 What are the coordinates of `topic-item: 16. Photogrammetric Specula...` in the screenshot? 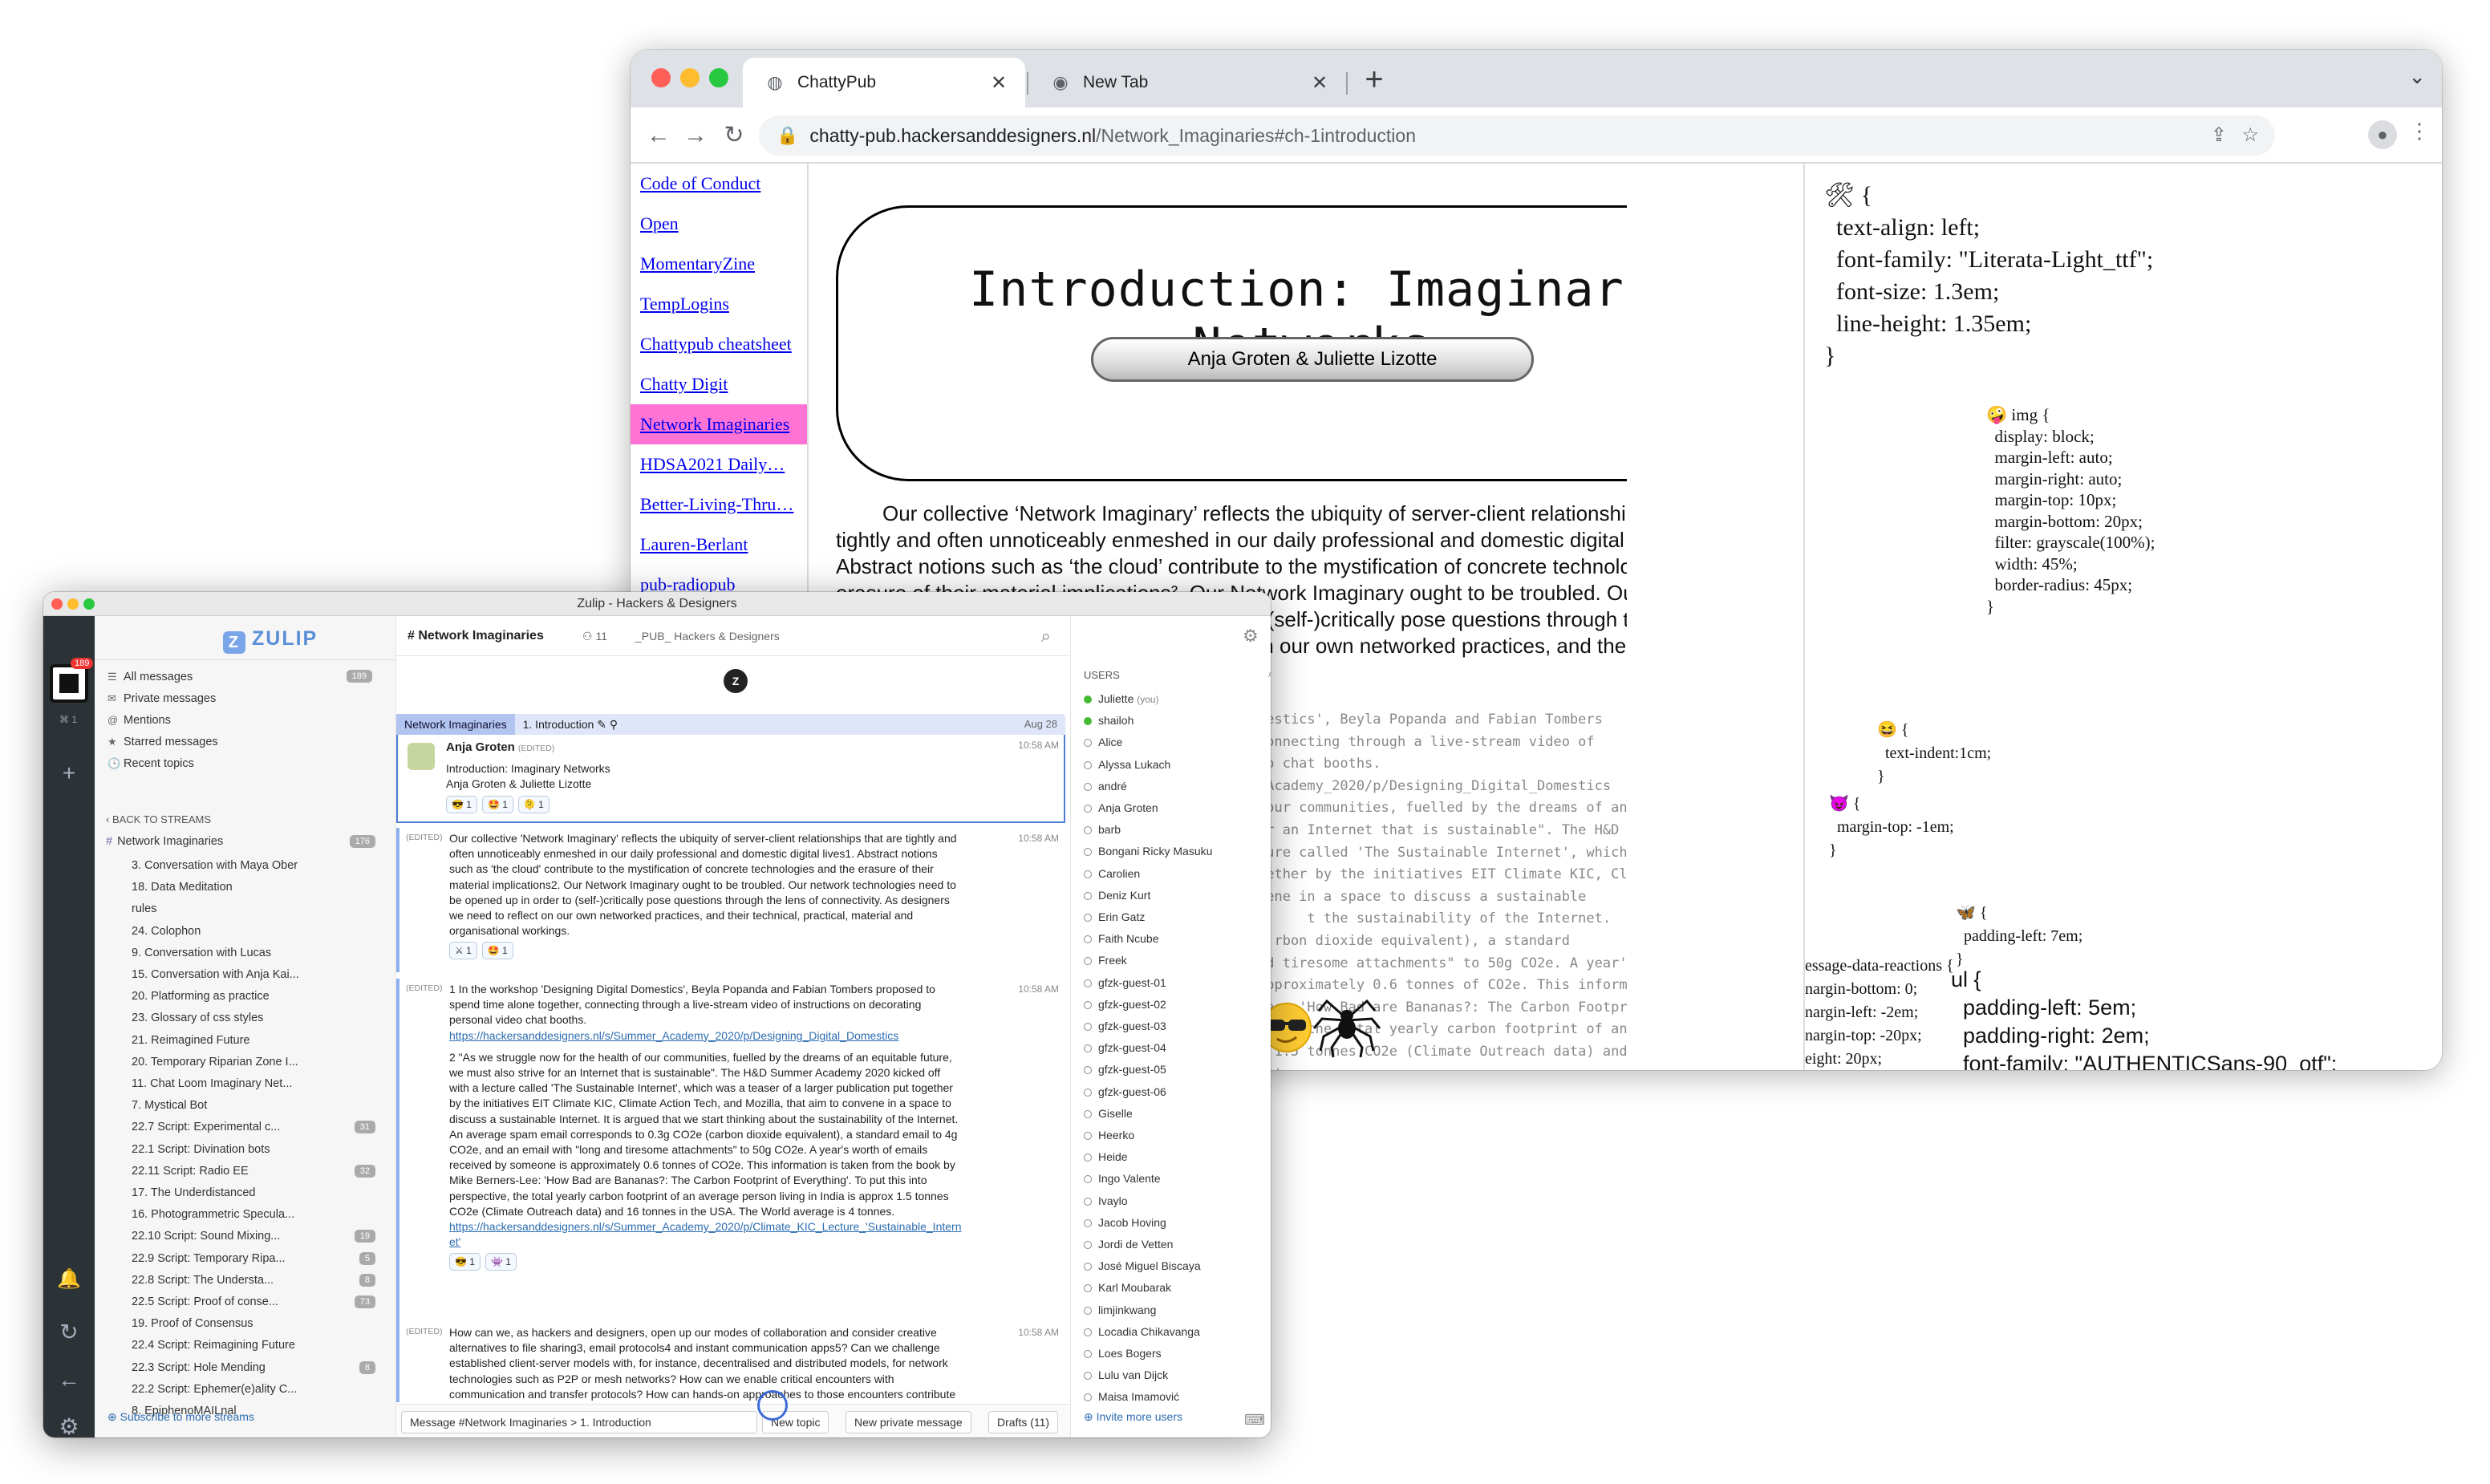 It's located at (257, 1215).